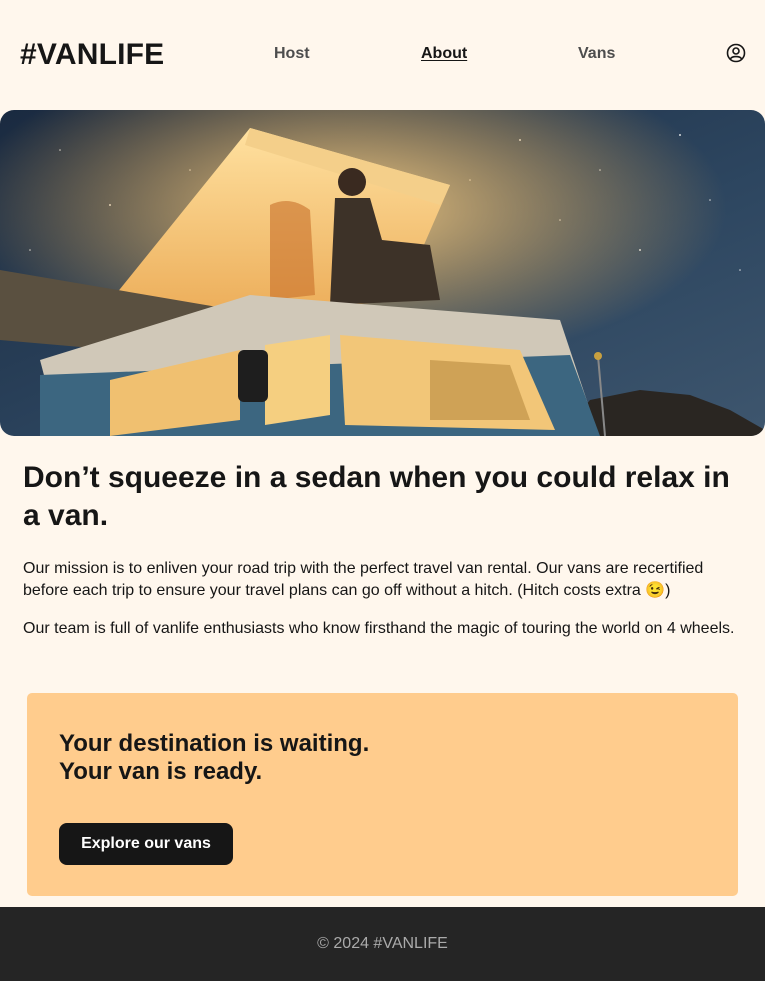 The image size is (765, 981). I want to click on footer-copyright: © 2024 #VANLIFE, so click(382, 943).